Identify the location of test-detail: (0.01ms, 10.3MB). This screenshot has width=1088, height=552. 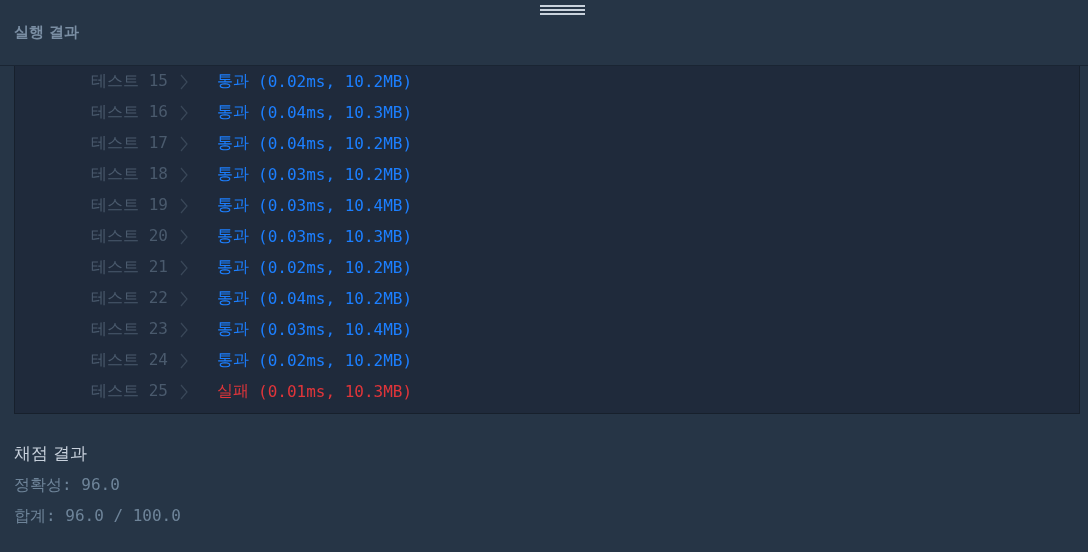
(335, 391).